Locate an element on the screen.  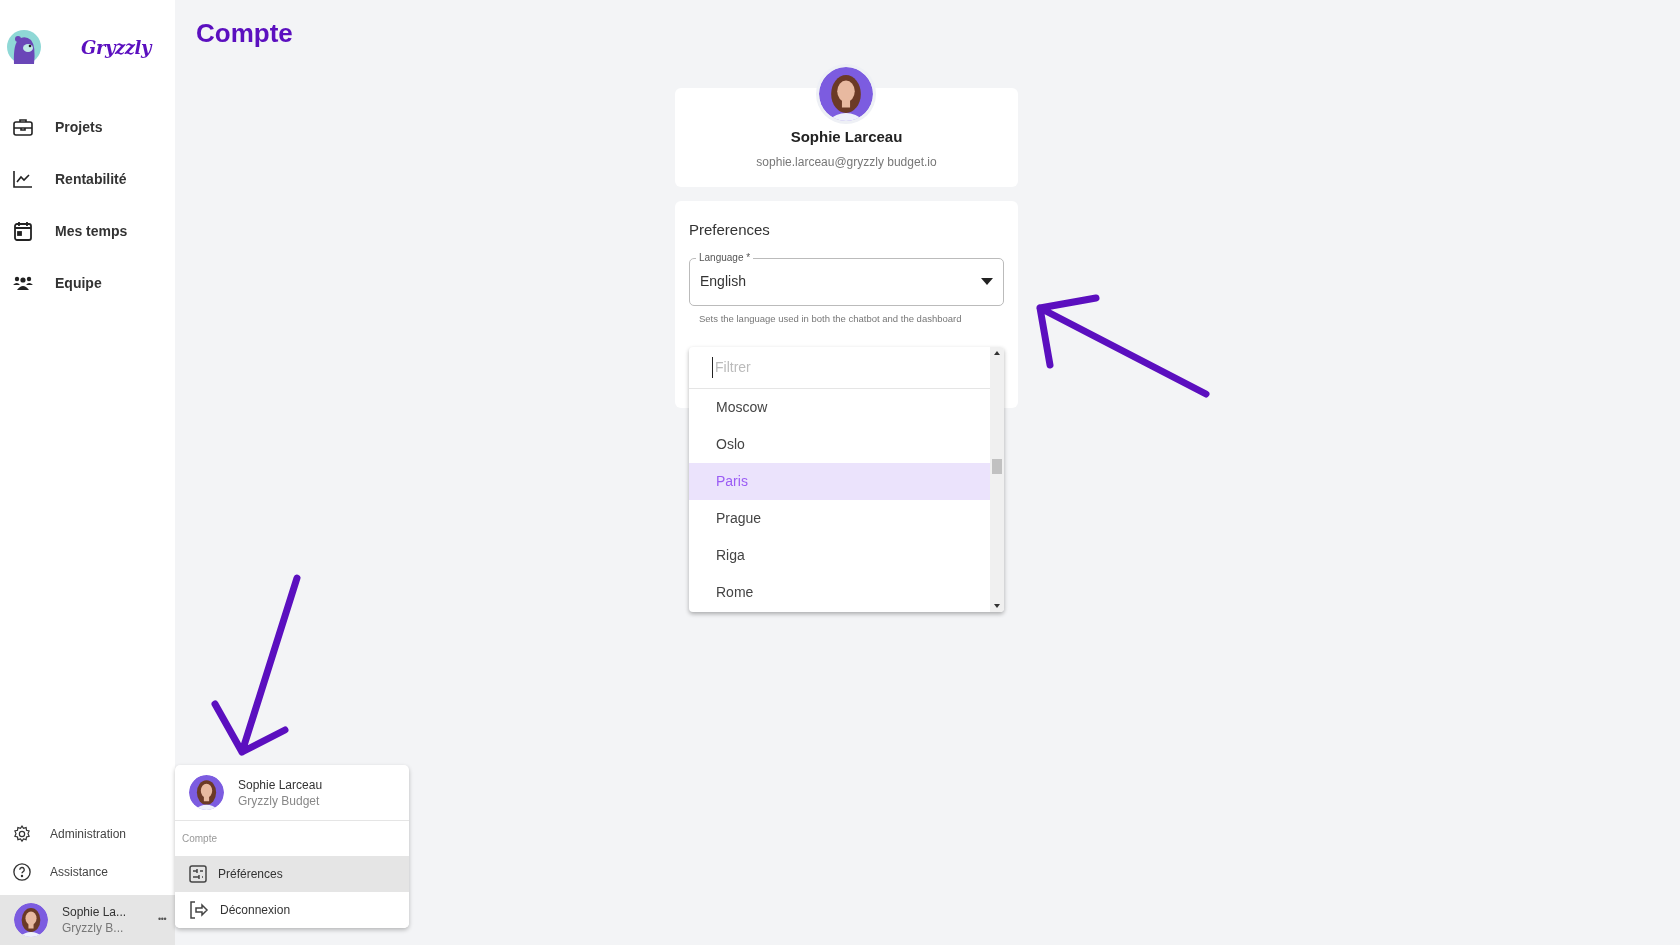
briefcase-icon is located at coordinates (23, 127).